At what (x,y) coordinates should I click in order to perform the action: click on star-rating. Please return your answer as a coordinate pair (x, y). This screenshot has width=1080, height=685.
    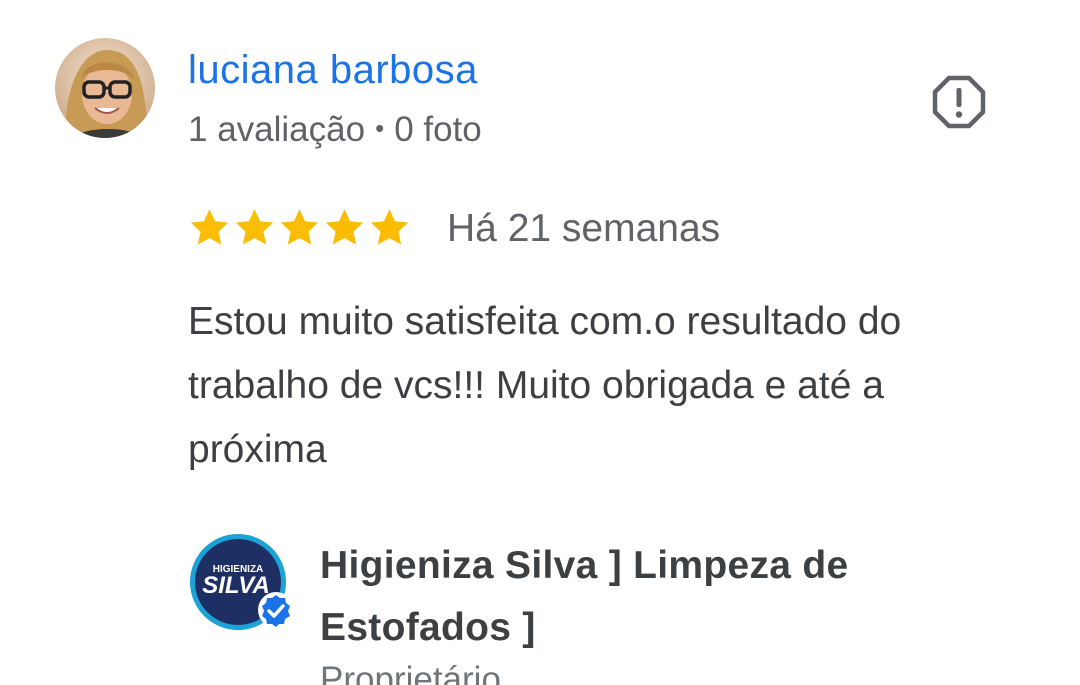
    Looking at the image, I should click on (299, 227).